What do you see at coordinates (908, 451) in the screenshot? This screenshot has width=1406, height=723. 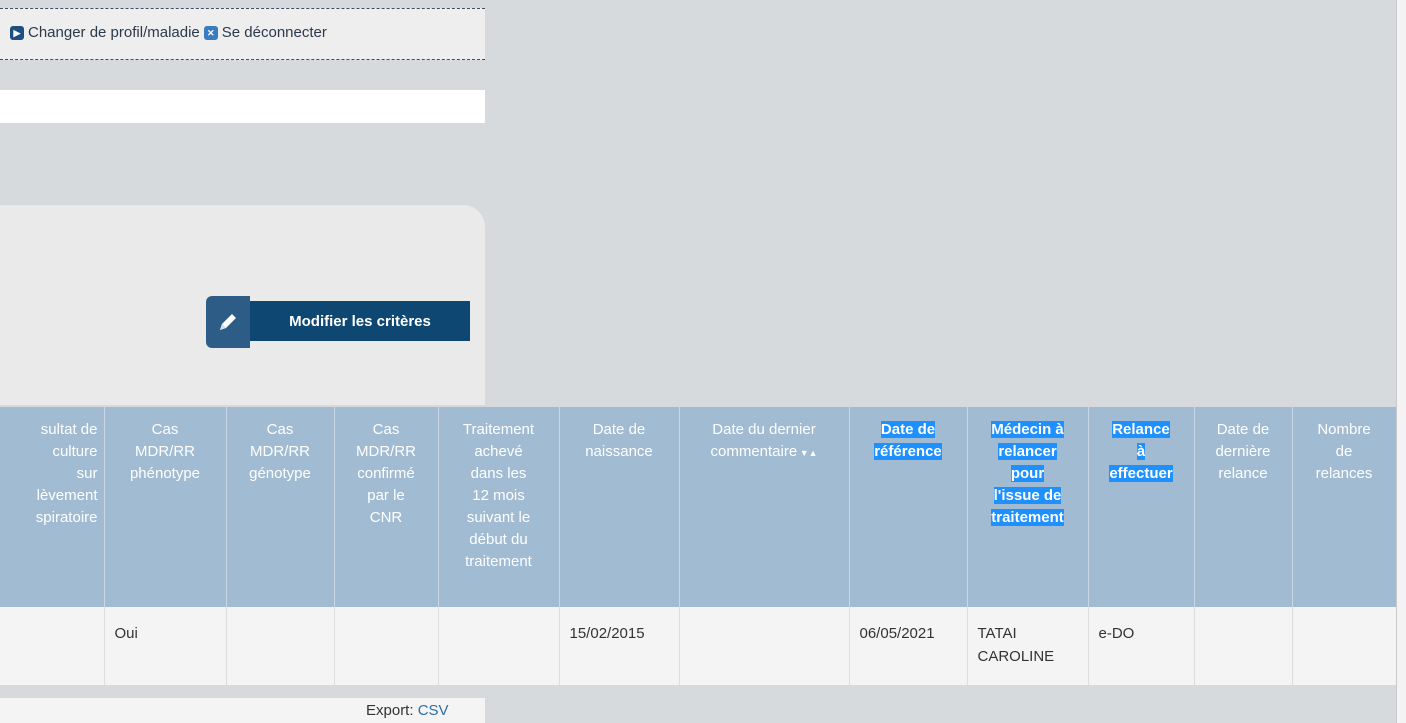 I see `column-header-text: référence` at bounding box center [908, 451].